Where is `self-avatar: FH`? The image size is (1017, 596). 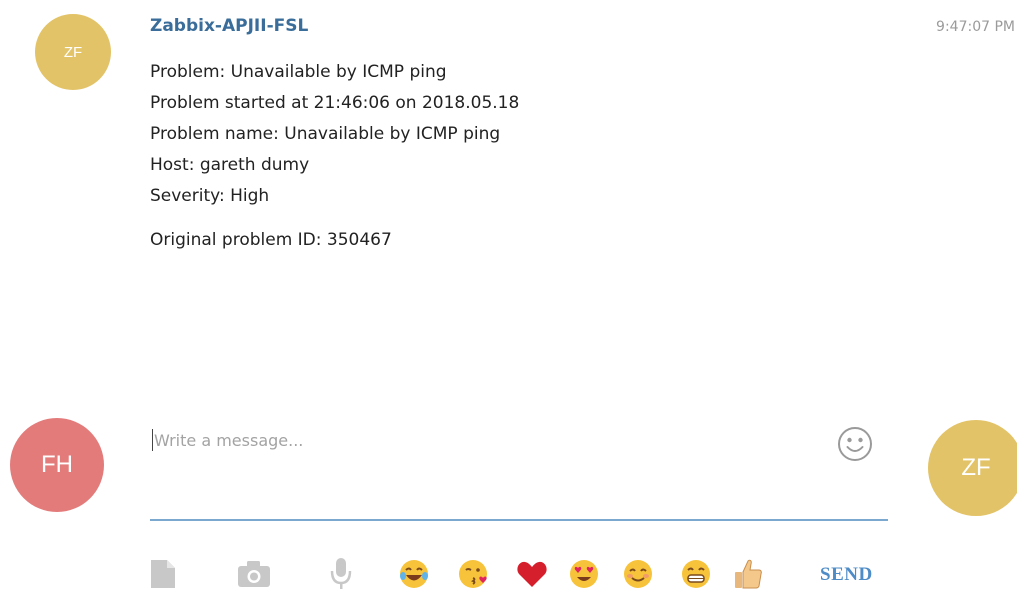 self-avatar: FH is located at coordinates (57, 465).